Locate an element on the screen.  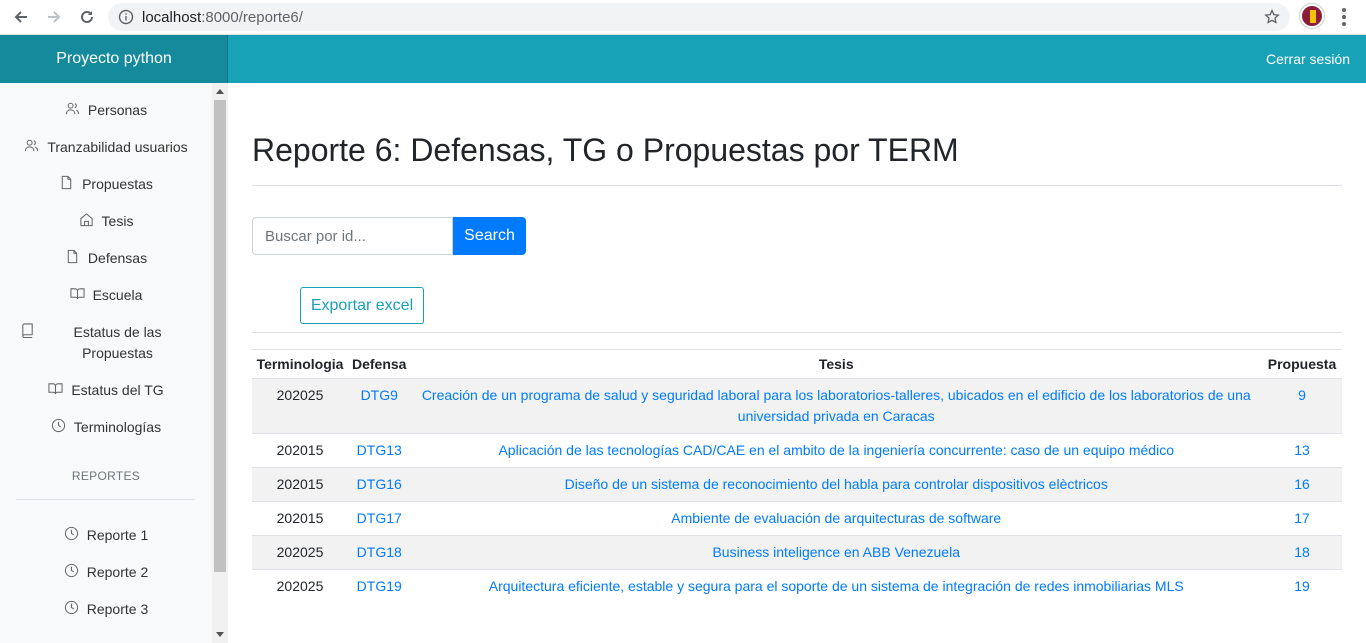
sidebar-item-personas: Personas is located at coordinates (106, 110).